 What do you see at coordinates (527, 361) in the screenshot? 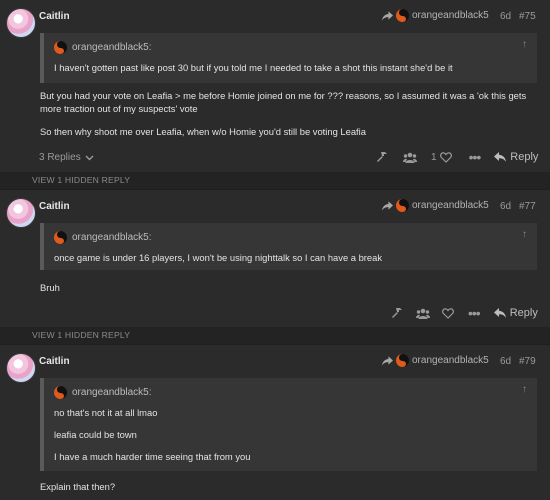
I see `post-number: #79` at bounding box center [527, 361].